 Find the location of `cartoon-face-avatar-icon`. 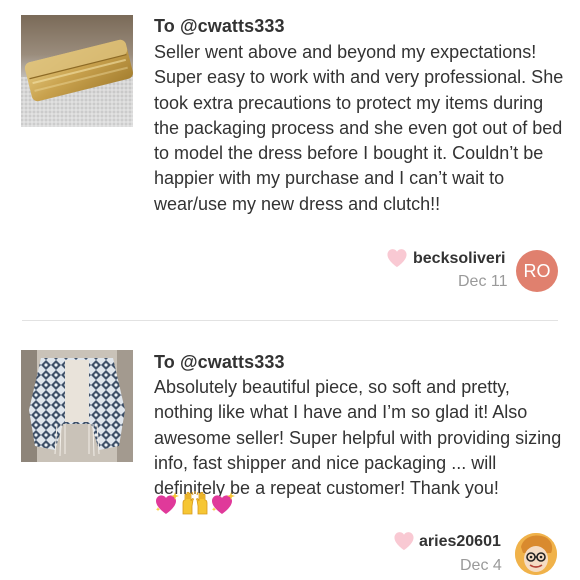

cartoon-face-avatar-icon is located at coordinates (536, 554).